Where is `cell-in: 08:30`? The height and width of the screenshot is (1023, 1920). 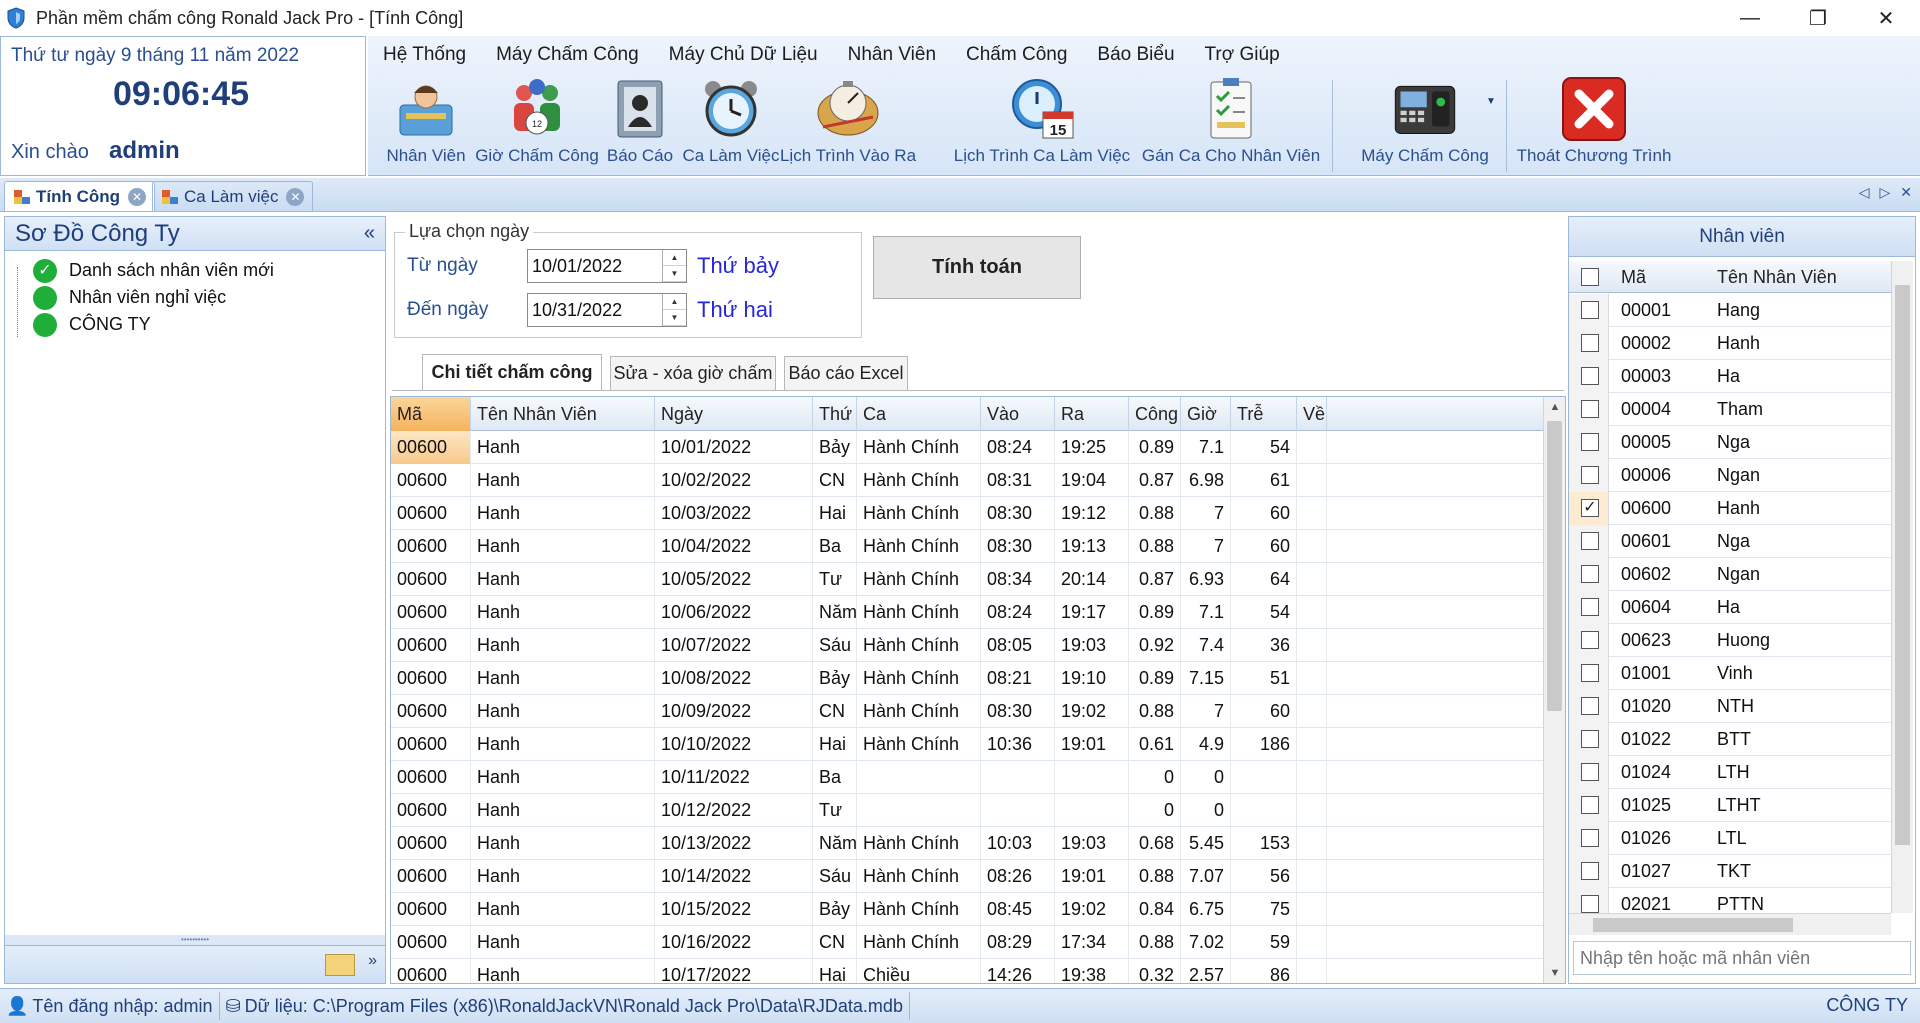 cell-in: 08:30 is located at coordinates (1018, 711).